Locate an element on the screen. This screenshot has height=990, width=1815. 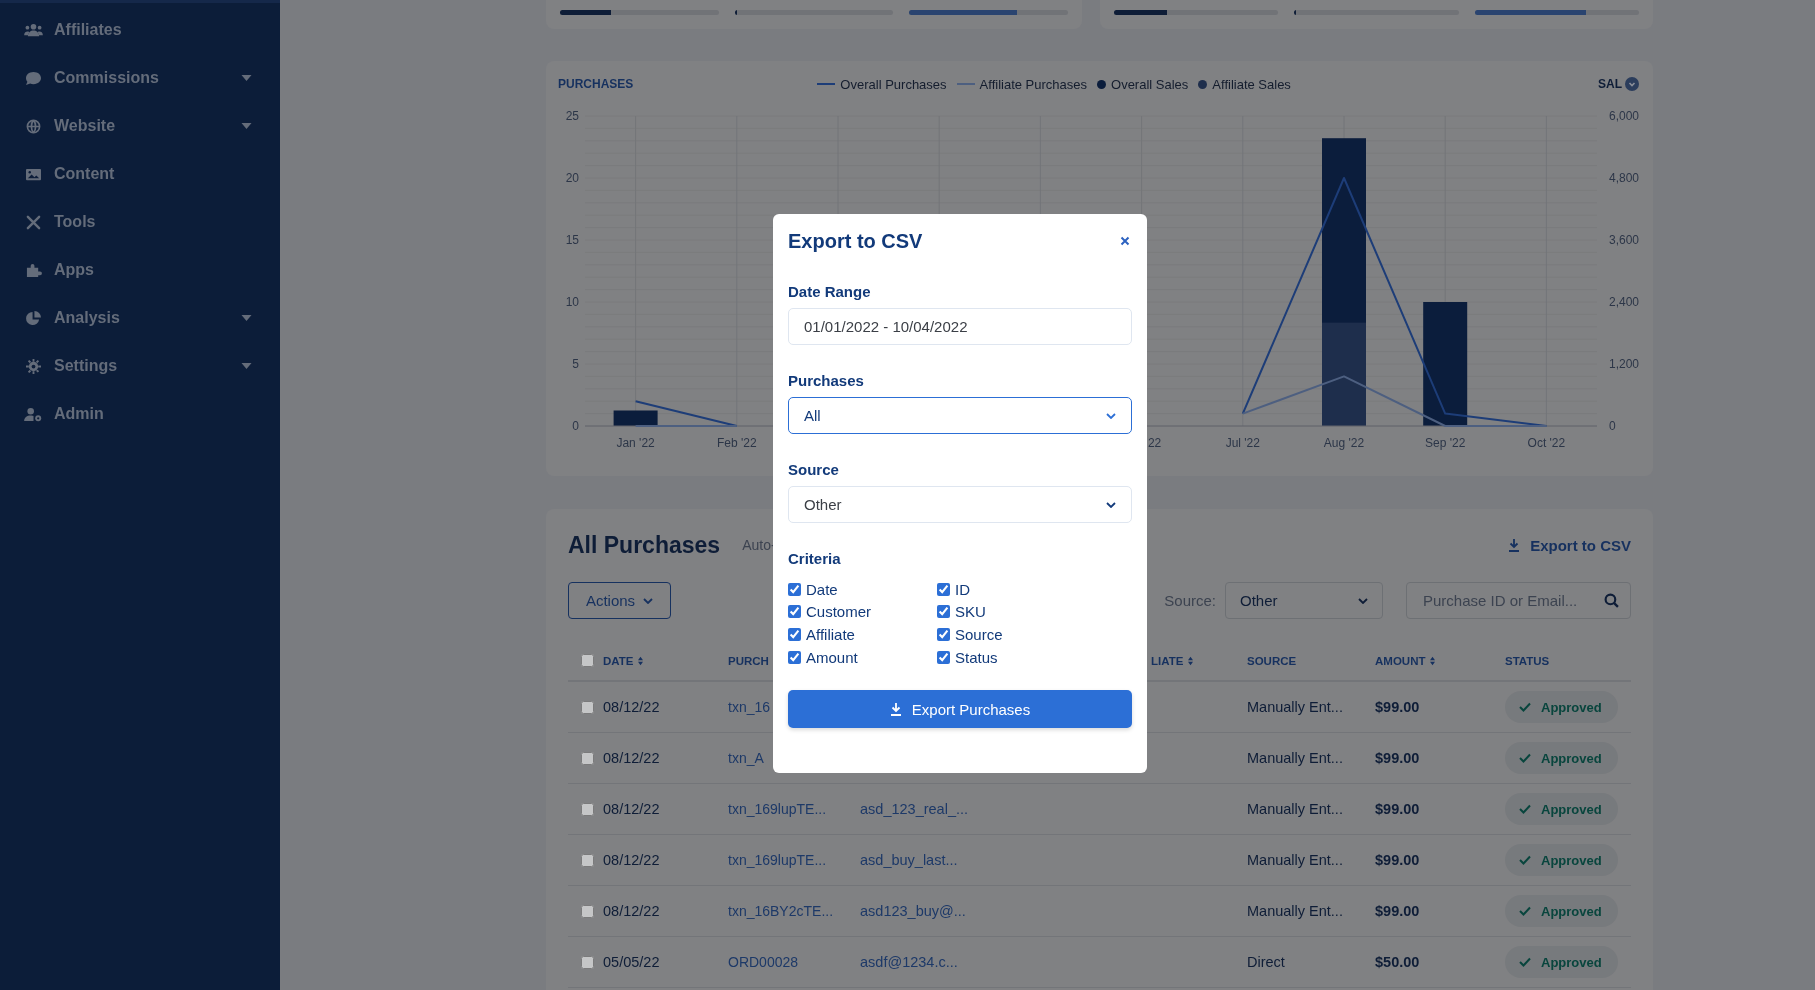
sidebar-item: Analysis is located at coordinates (140, 318).